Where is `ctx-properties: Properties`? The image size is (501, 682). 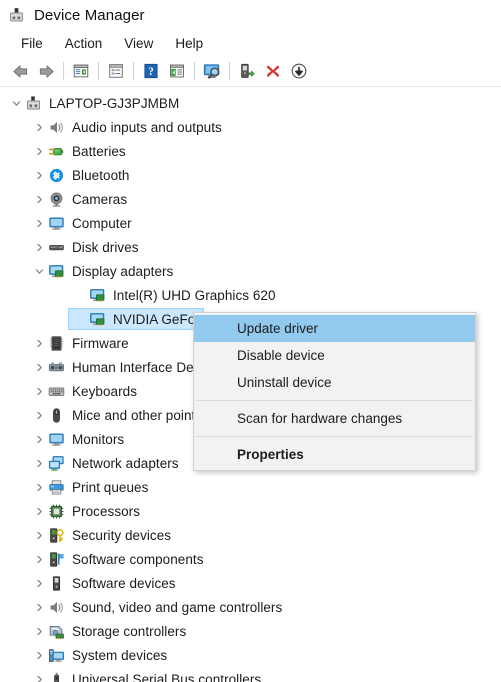 ctx-properties: Properties is located at coordinates (334, 454).